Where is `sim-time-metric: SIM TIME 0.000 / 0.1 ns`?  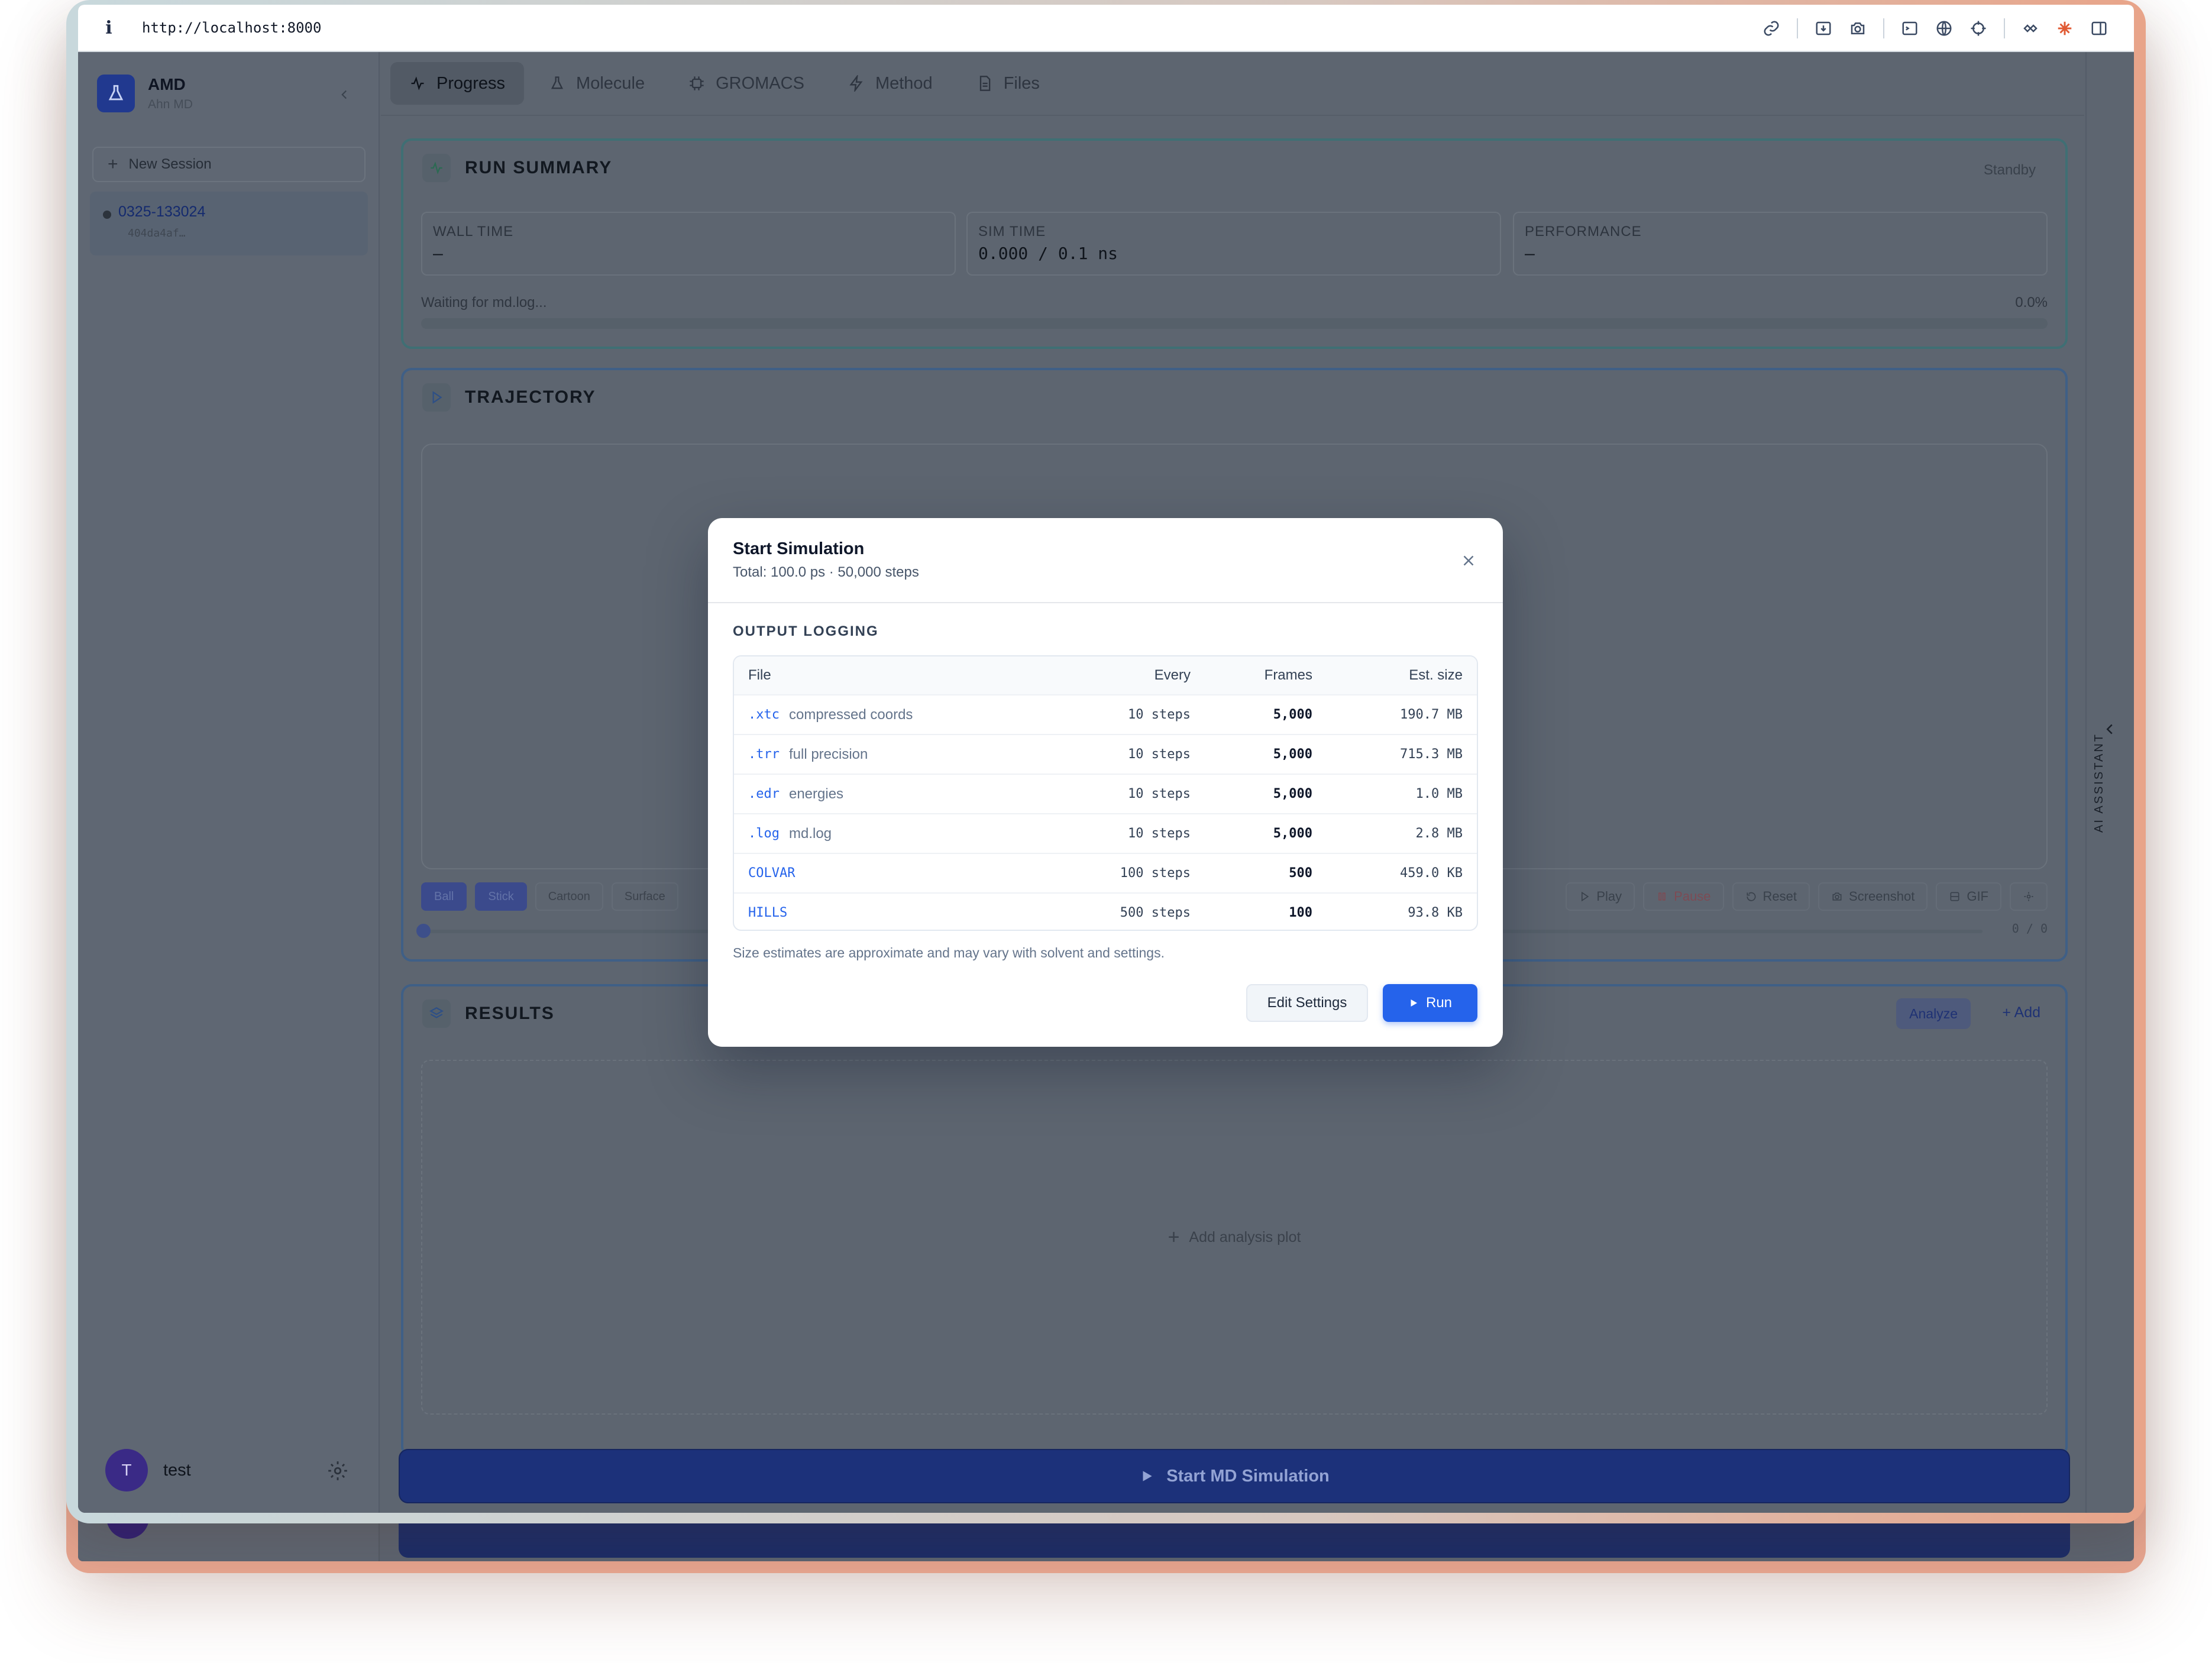
sim-time-metric: SIM TIME 0.000 / 0.1 ns is located at coordinates (1233, 244).